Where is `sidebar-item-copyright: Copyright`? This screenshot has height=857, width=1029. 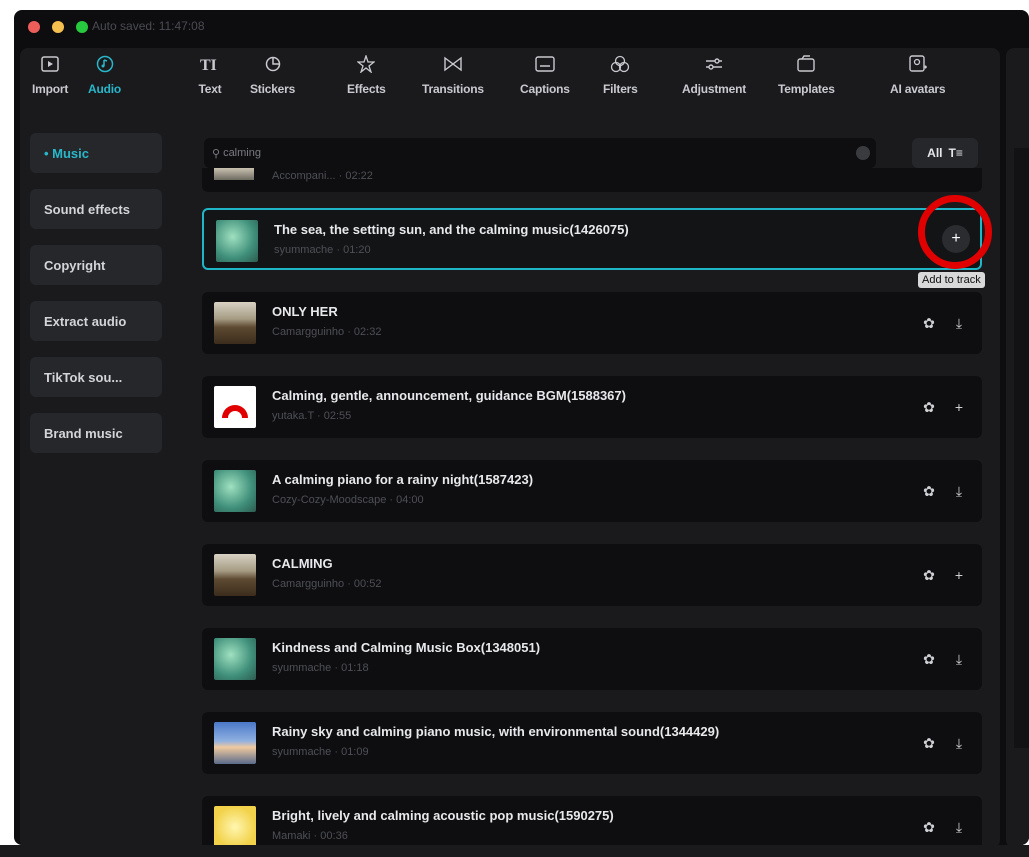 sidebar-item-copyright: Copyright is located at coordinates (96, 265).